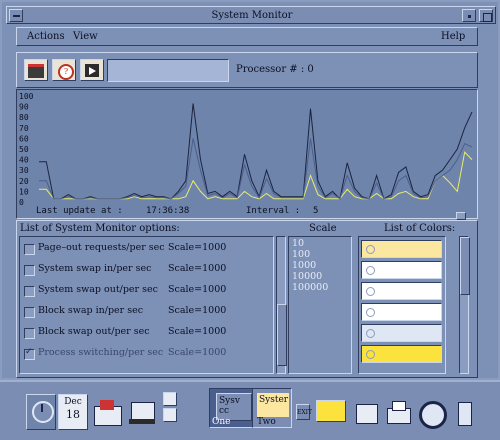 The width and height of the screenshot is (500, 440). Describe the element at coordinates (24, 181) in the screenshot. I see `y-tick-label: 20` at that location.